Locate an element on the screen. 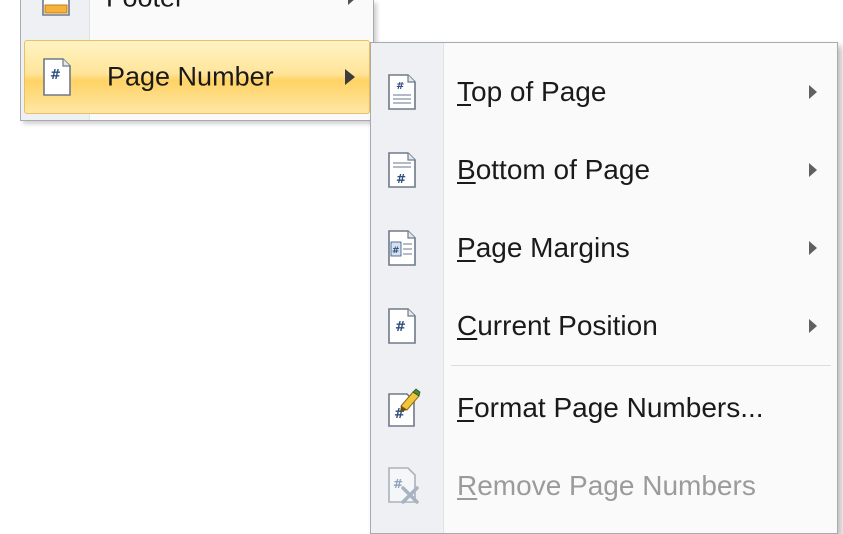 Image resolution: width=843 pixels, height=534 pixels. menu-item-label: Current Position is located at coordinates (557, 325).